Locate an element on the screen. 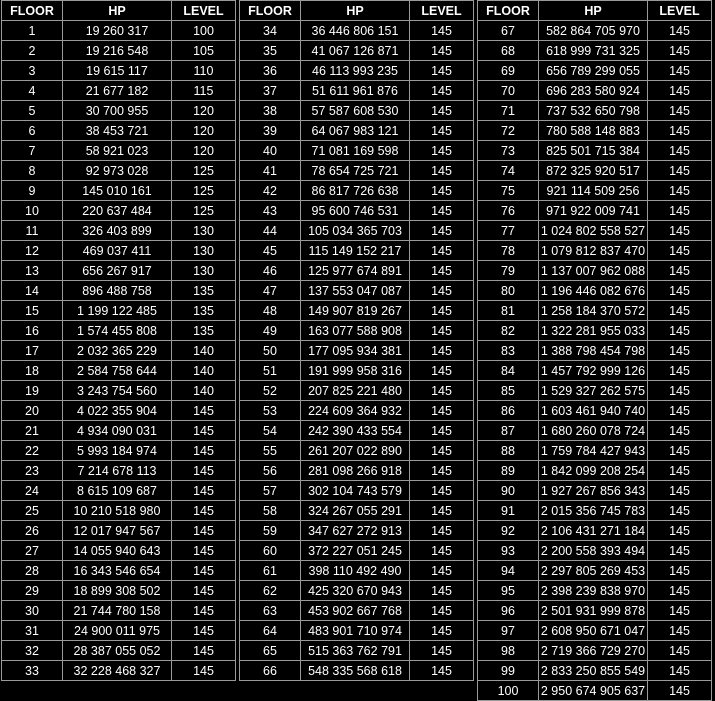 The image size is (715, 701). hp-cell: 137 553 047 087 is located at coordinates (355, 290).